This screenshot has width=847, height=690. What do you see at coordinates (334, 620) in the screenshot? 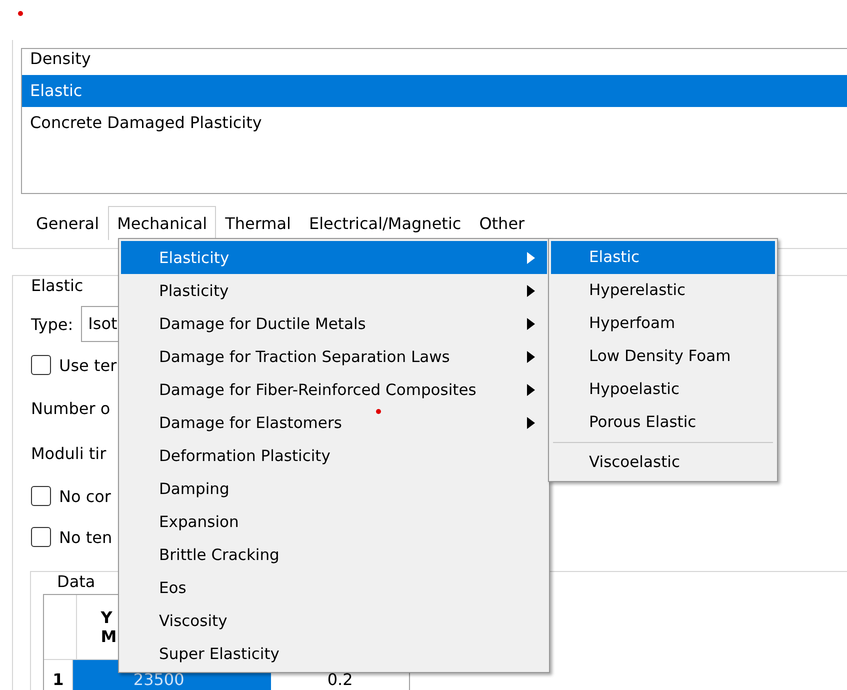
I see `menu-item: Viscosity` at bounding box center [334, 620].